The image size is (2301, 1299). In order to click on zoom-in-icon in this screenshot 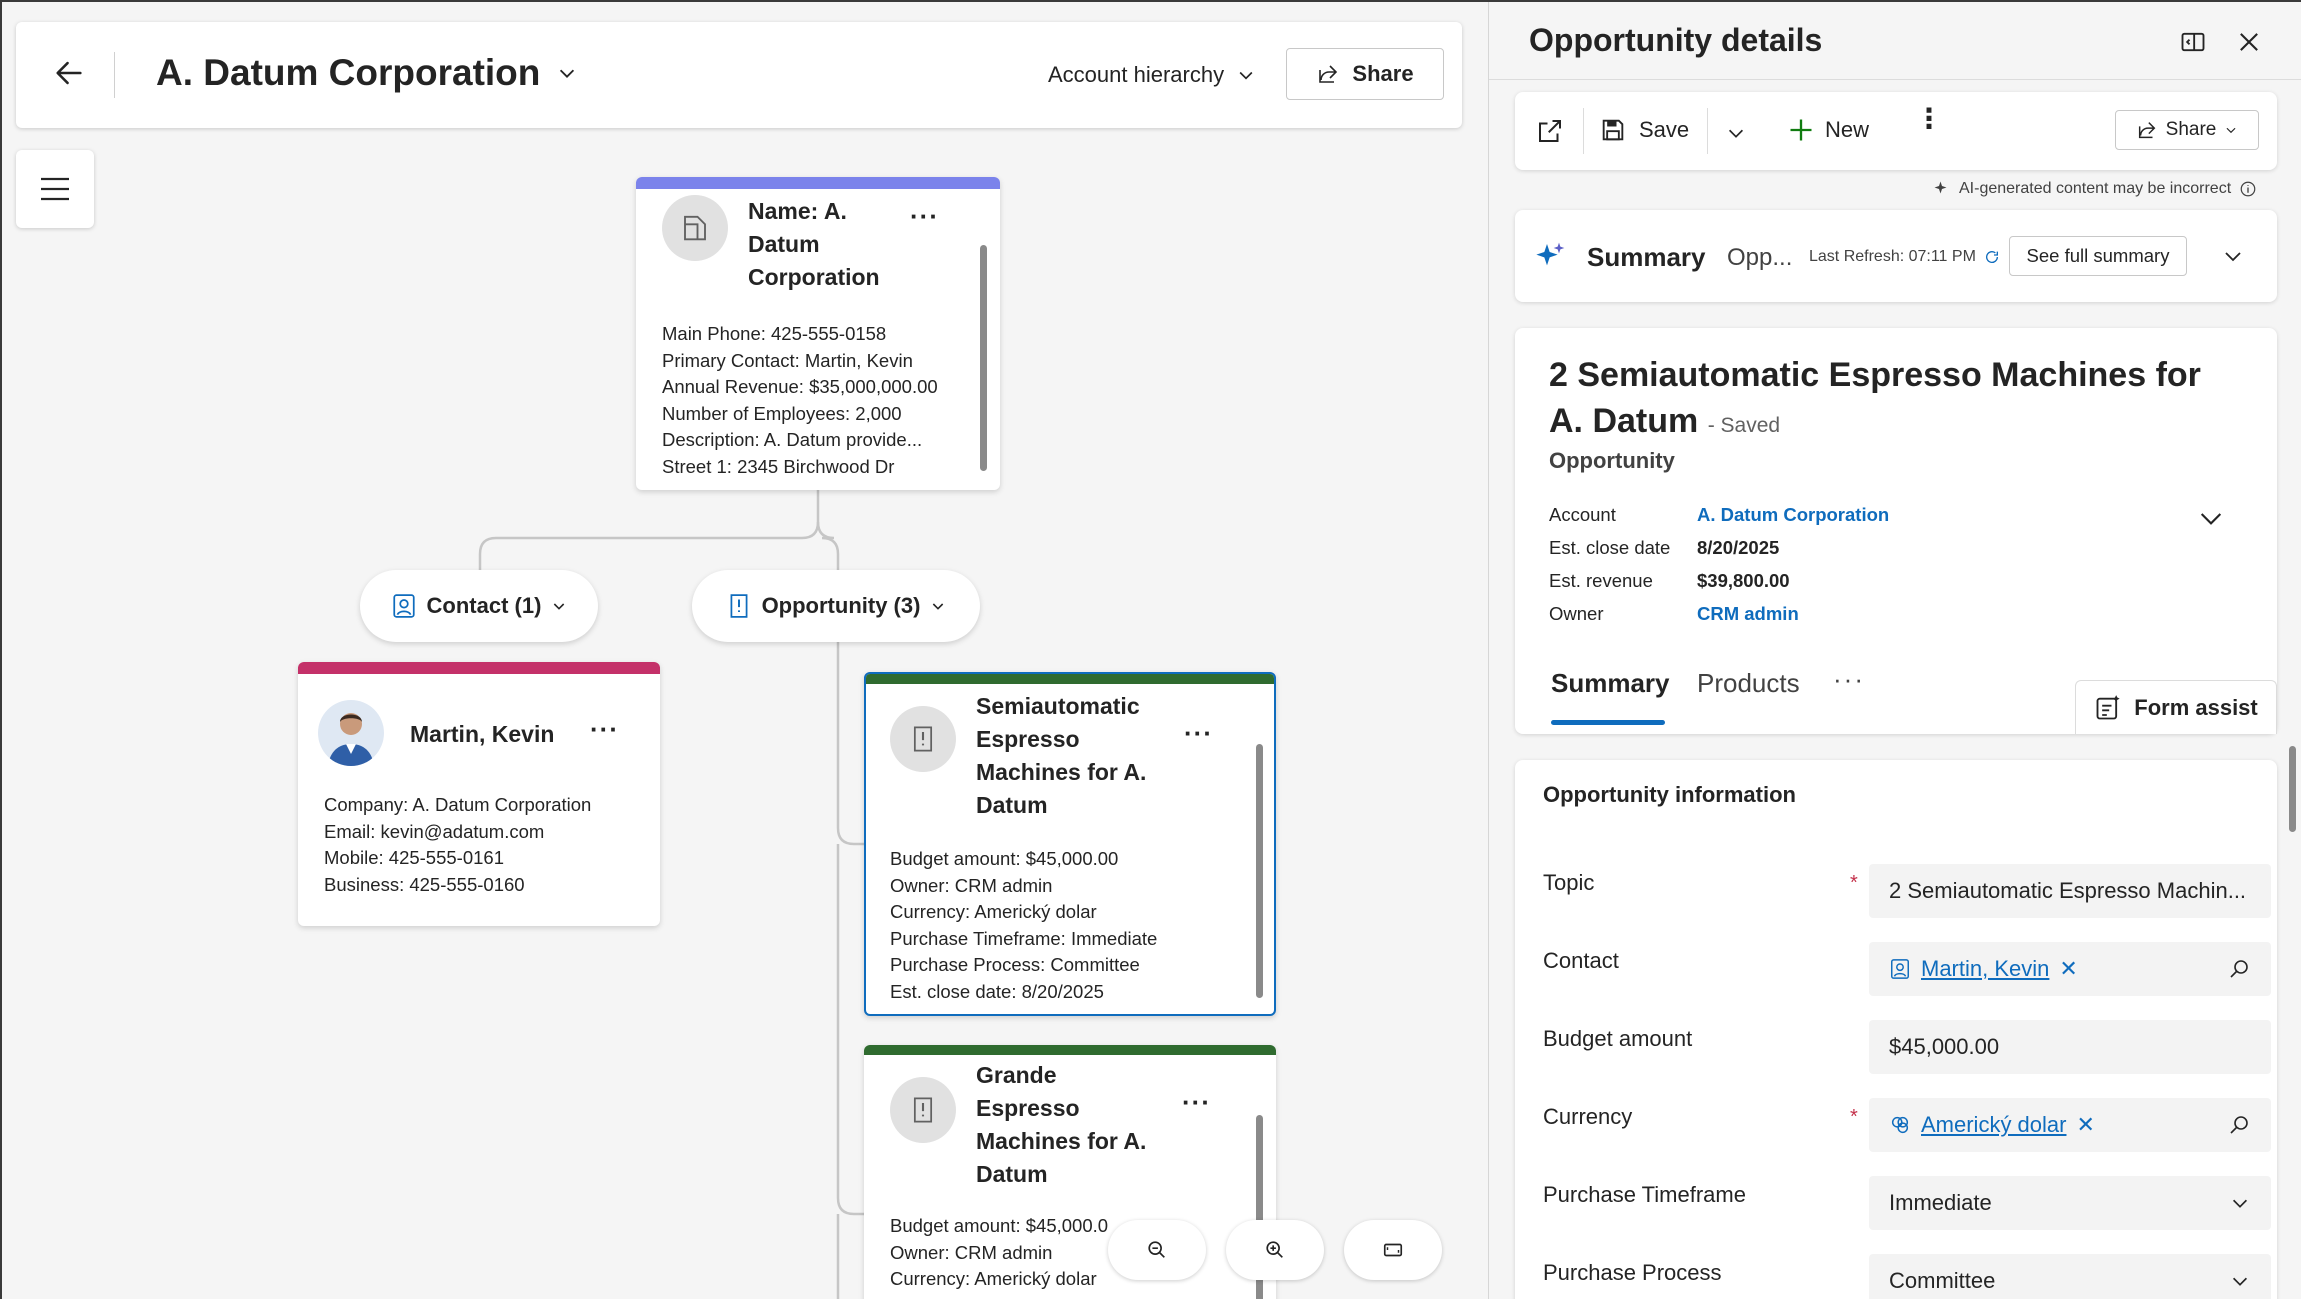, I will do `click(1275, 1250)`.